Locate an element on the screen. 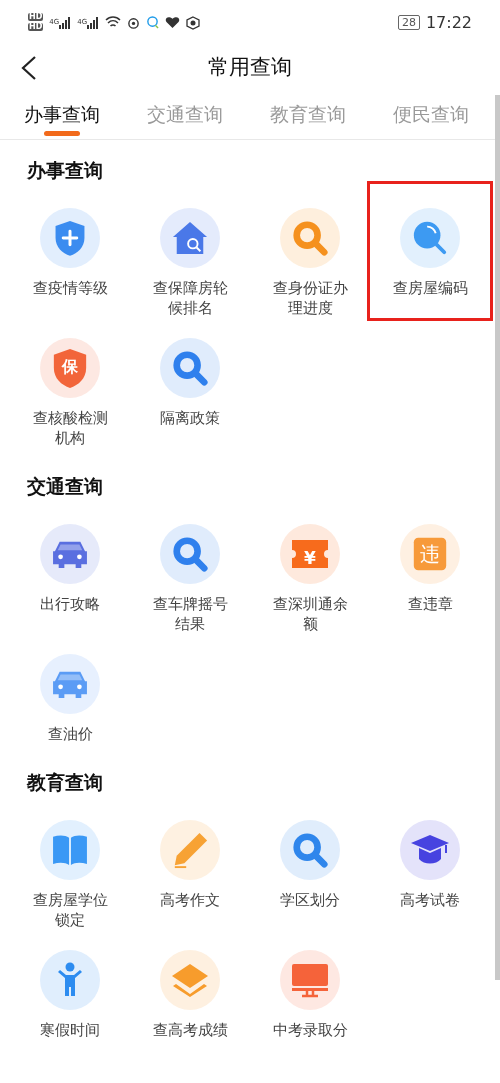 The width and height of the screenshot is (500, 1083). wifi-icon is located at coordinates (113, 22).